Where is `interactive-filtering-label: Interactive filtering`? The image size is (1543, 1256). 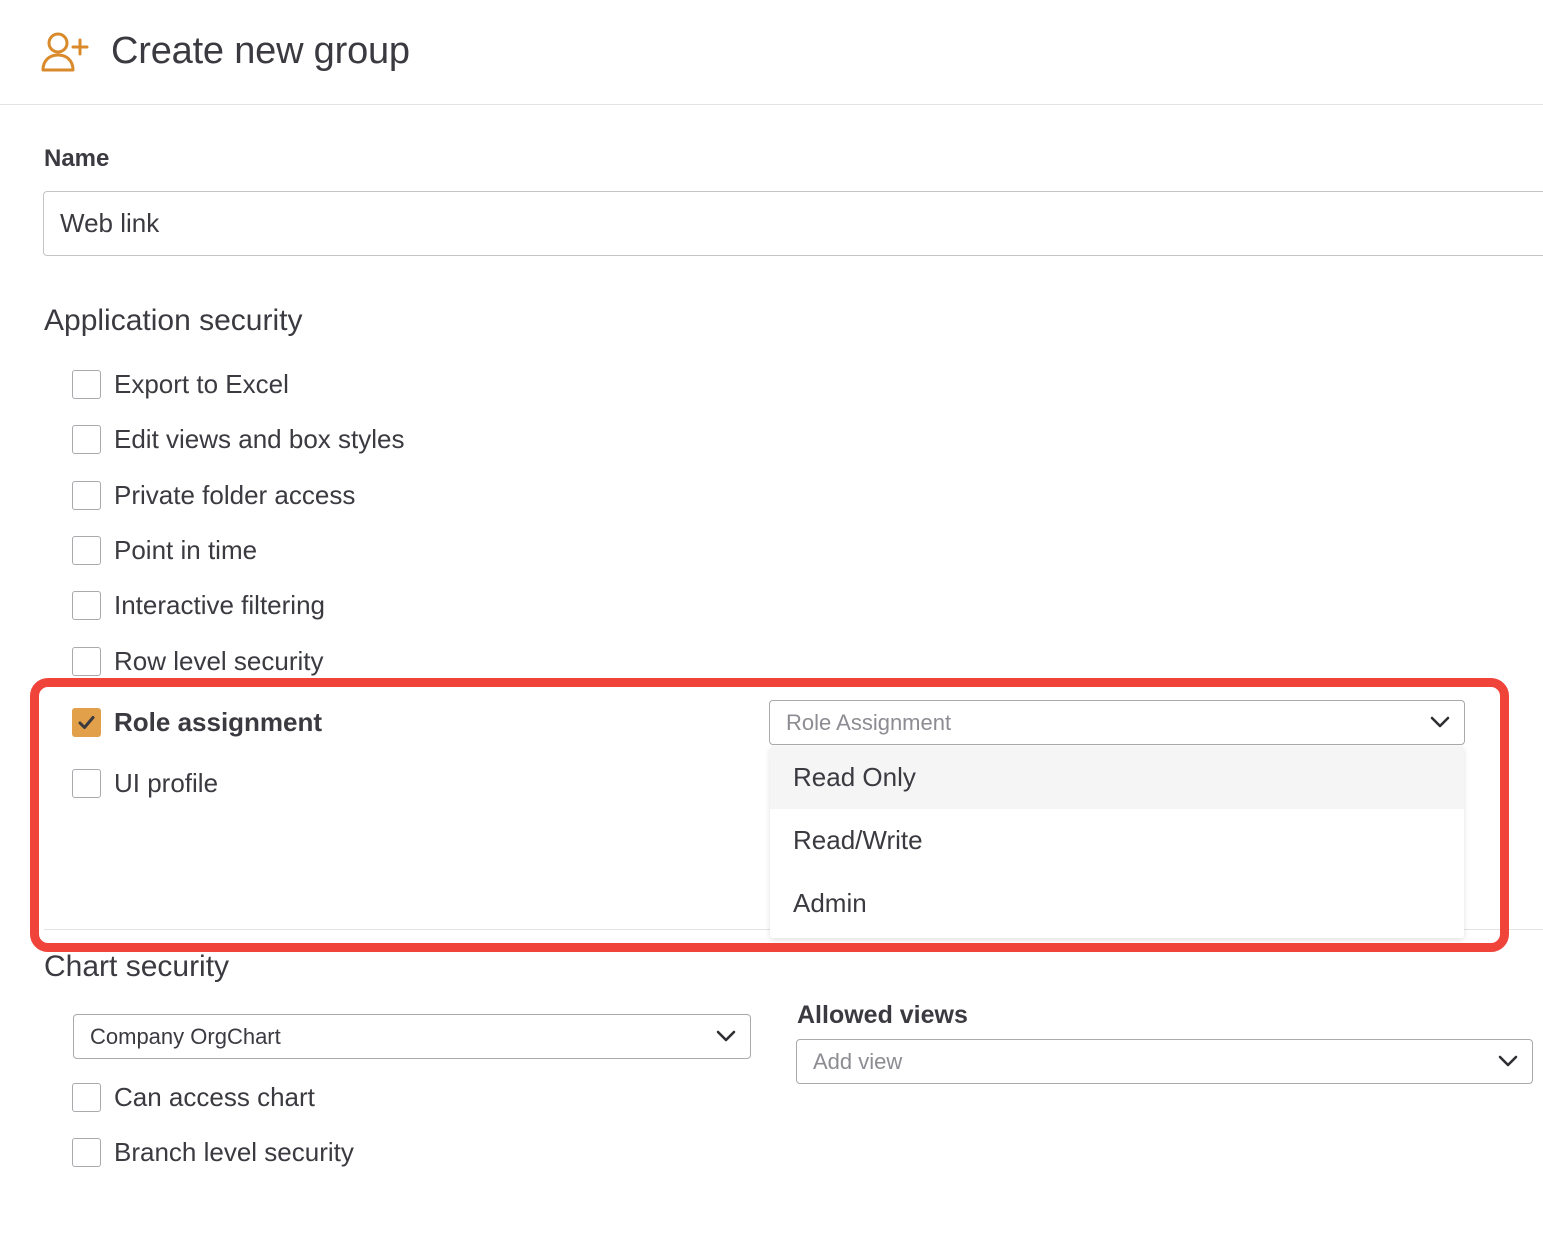 interactive-filtering-label: Interactive filtering is located at coordinates (219, 604).